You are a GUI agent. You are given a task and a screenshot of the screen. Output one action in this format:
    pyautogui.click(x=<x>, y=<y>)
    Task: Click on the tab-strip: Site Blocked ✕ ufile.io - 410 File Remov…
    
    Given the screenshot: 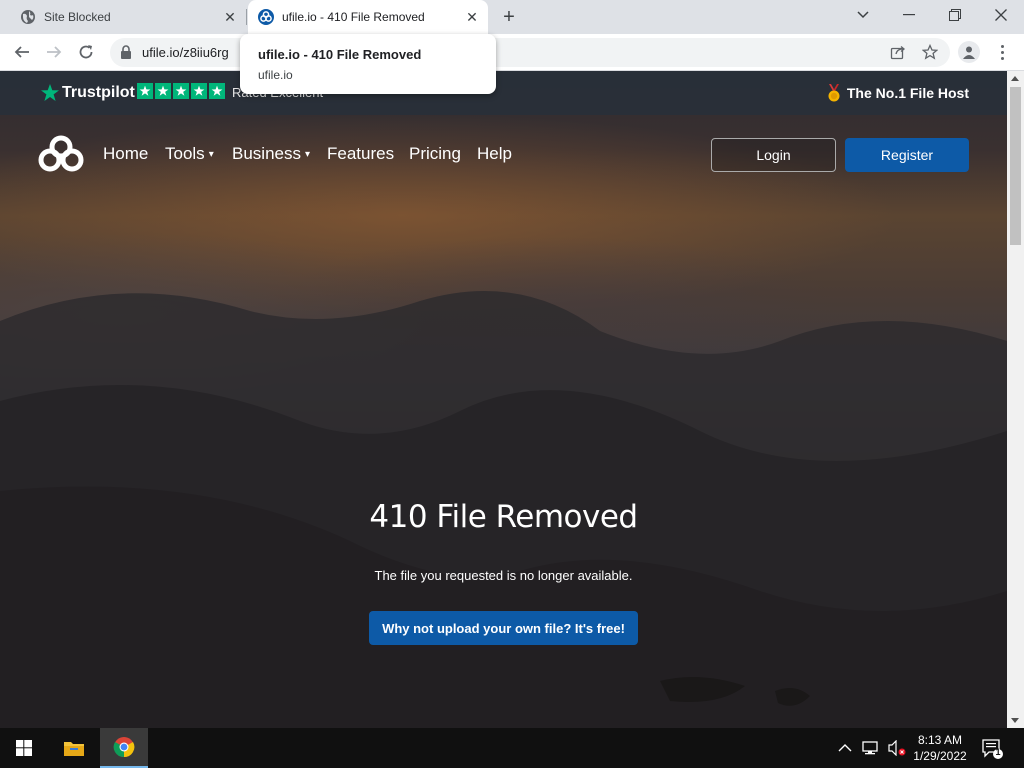 What is the action you would take?
    pyautogui.click(x=512, y=17)
    